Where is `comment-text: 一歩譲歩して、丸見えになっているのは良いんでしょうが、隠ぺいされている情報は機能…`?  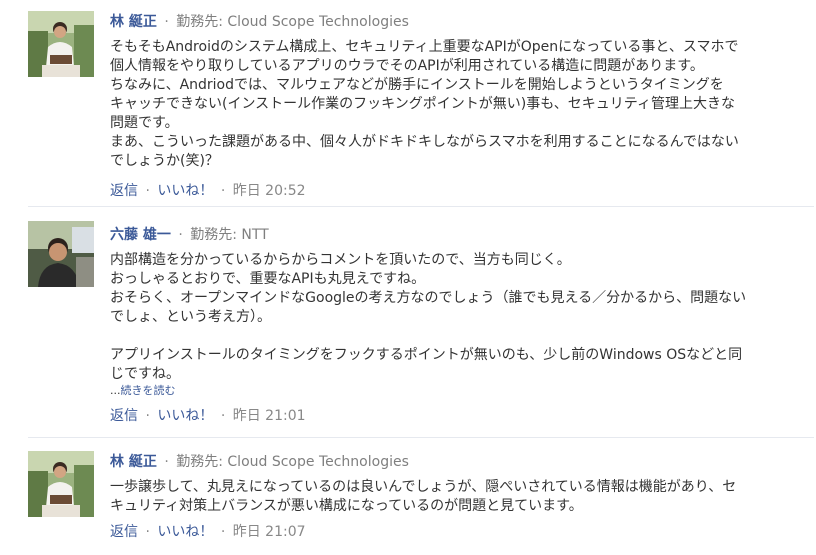 comment-text: 一歩譲歩して、丸見えになっているのは良いんでしょうが、隠ぺいされている情報は機能… is located at coordinates (455, 497).